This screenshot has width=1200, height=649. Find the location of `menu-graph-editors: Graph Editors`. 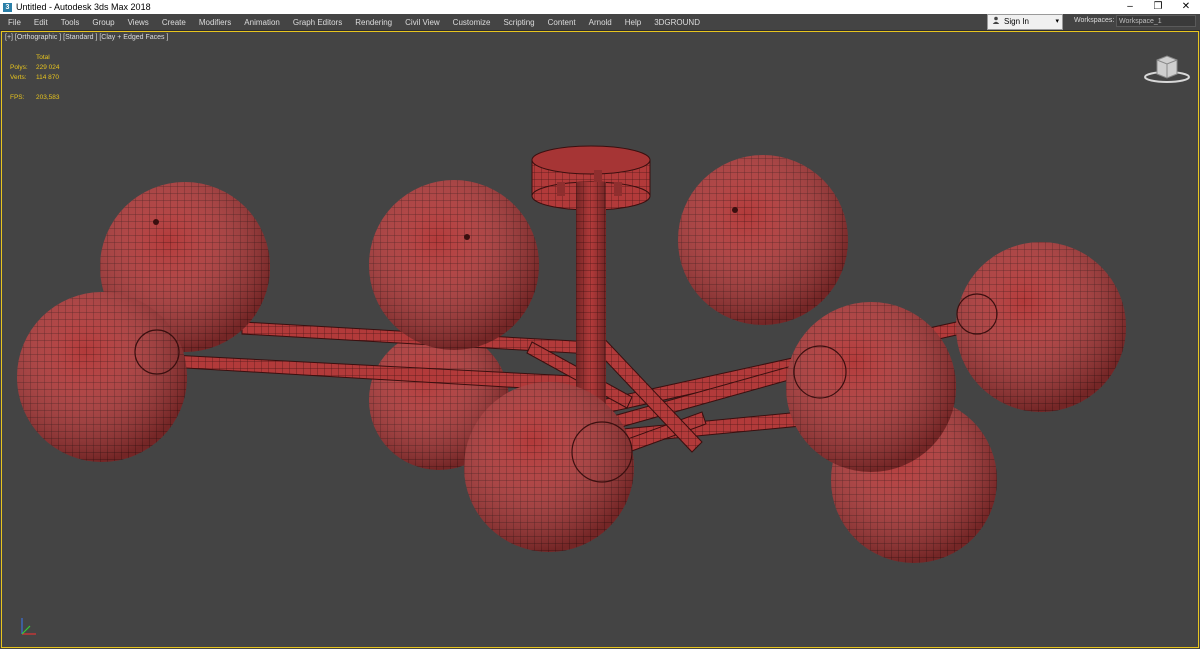

menu-graph-editors: Graph Editors is located at coordinates (317, 22).